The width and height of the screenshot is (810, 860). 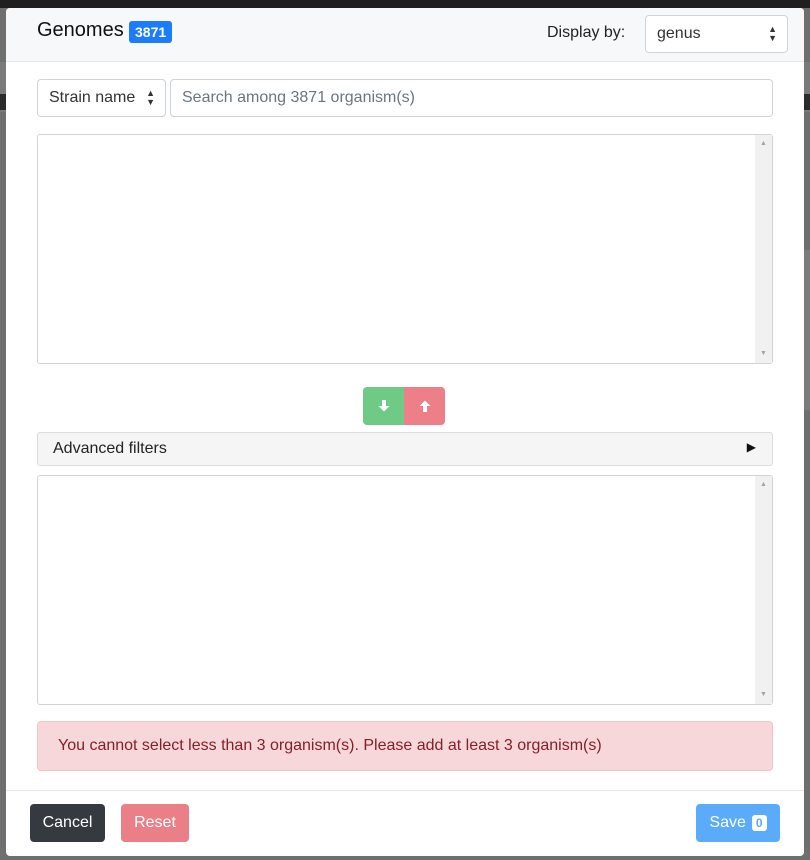 I want to click on arrow-up-icon, so click(x=424, y=406).